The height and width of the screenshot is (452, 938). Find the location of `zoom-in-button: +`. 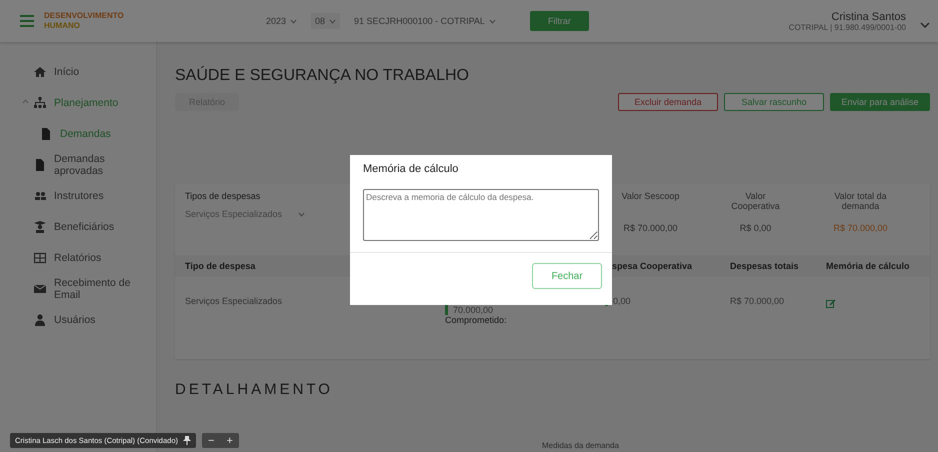

zoom-in-button: + is located at coordinates (229, 440).